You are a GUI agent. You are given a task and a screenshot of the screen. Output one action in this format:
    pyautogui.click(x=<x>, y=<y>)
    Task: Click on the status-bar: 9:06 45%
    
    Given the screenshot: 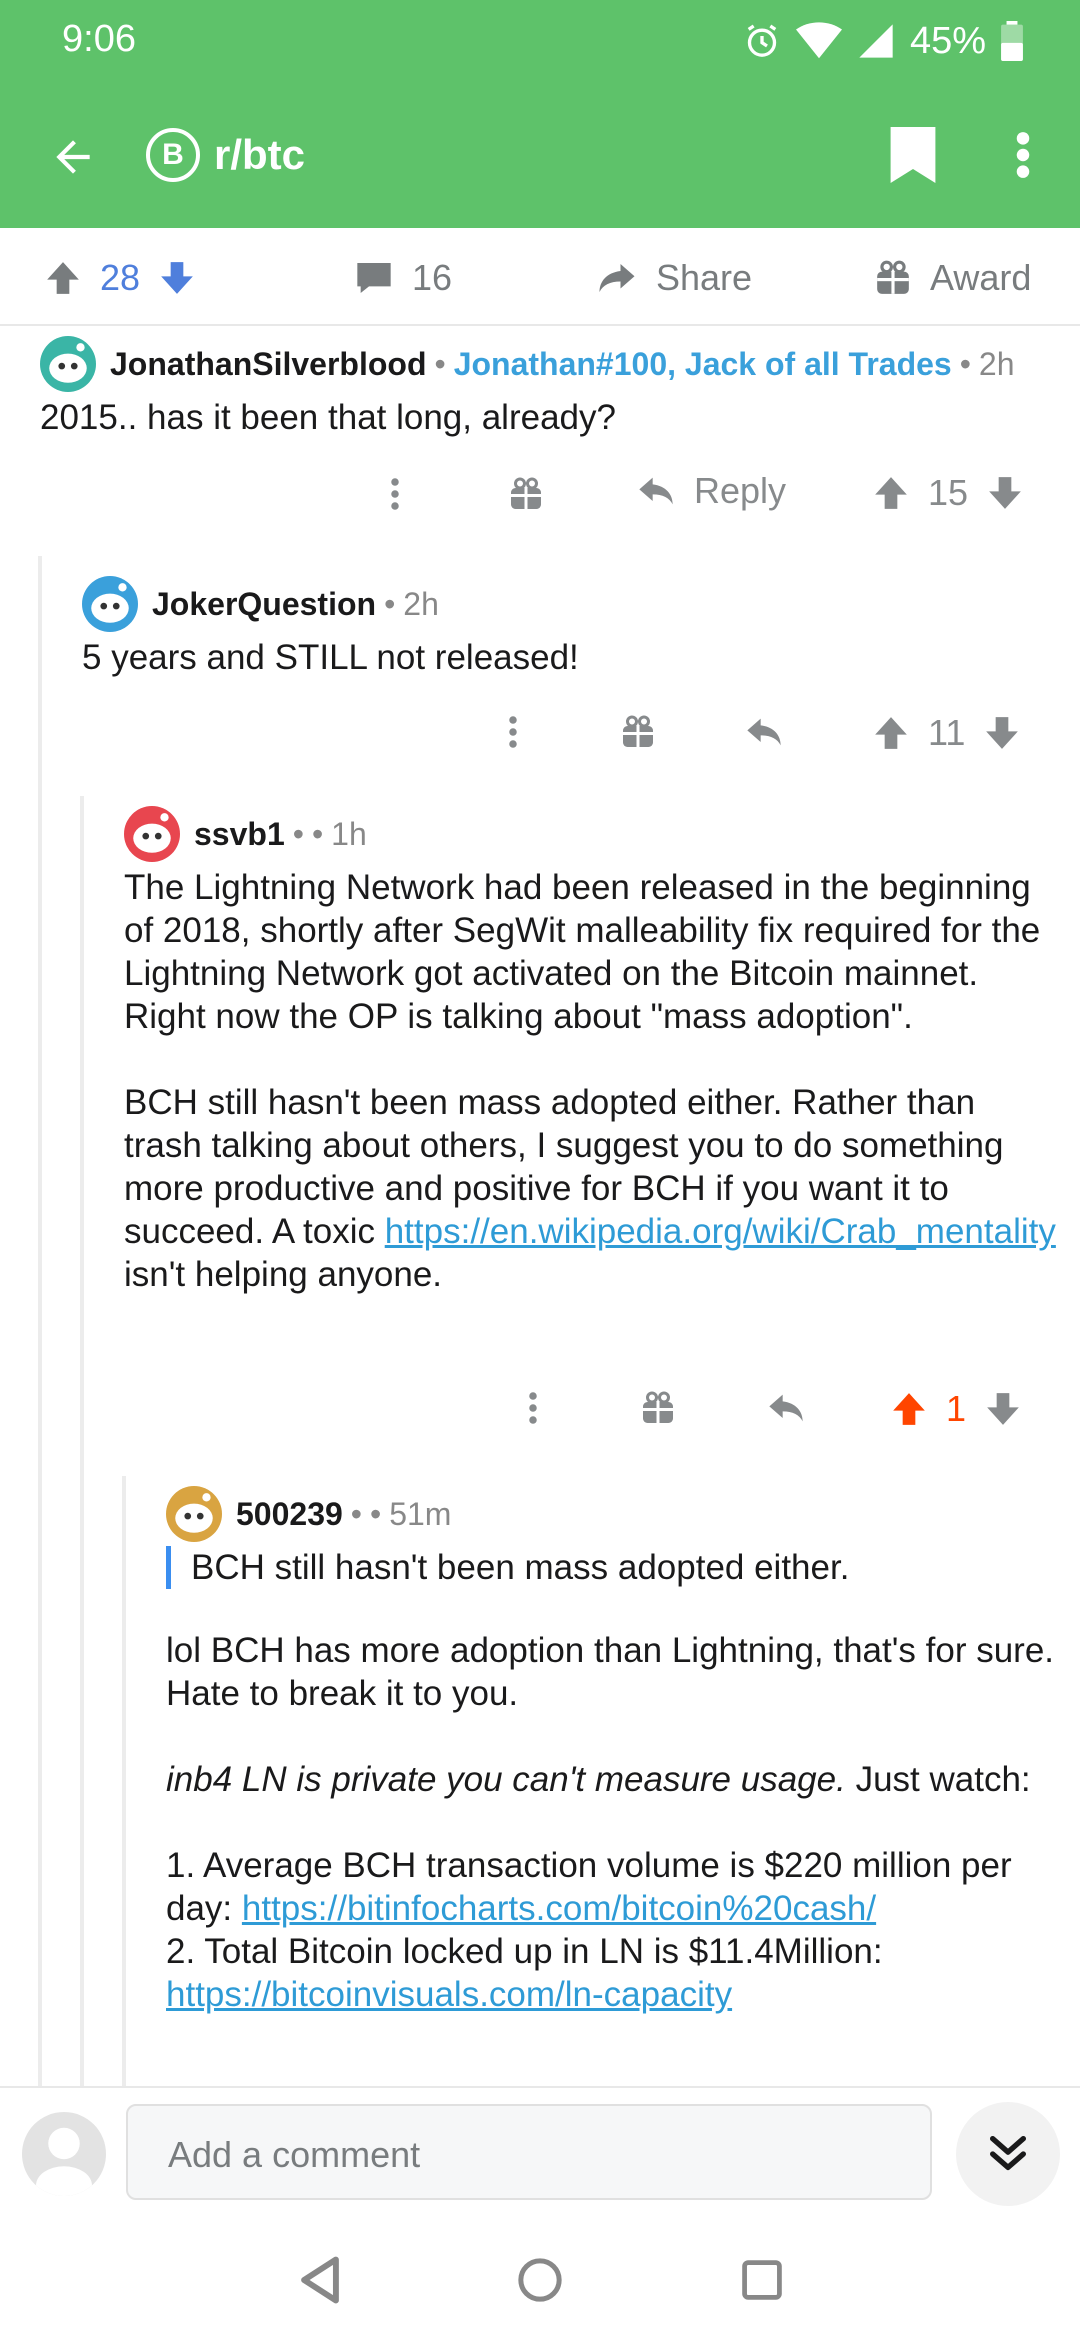 What is the action you would take?
    pyautogui.click(x=540, y=40)
    